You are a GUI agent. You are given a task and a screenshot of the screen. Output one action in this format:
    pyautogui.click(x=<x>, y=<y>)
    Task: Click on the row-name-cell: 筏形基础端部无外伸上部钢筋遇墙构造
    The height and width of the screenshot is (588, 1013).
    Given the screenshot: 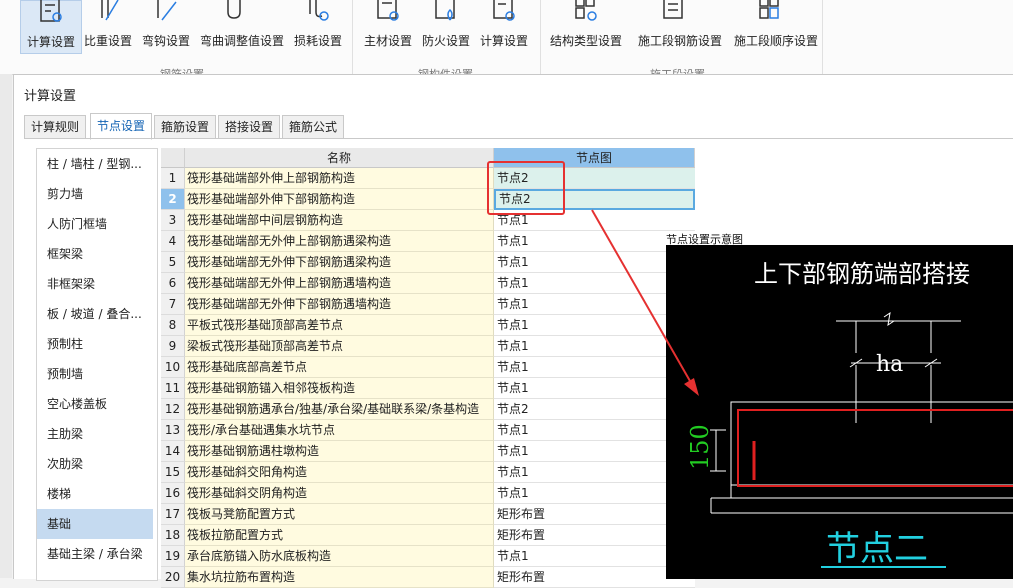 What is the action you would take?
    pyautogui.click(x=339, y=283)
    